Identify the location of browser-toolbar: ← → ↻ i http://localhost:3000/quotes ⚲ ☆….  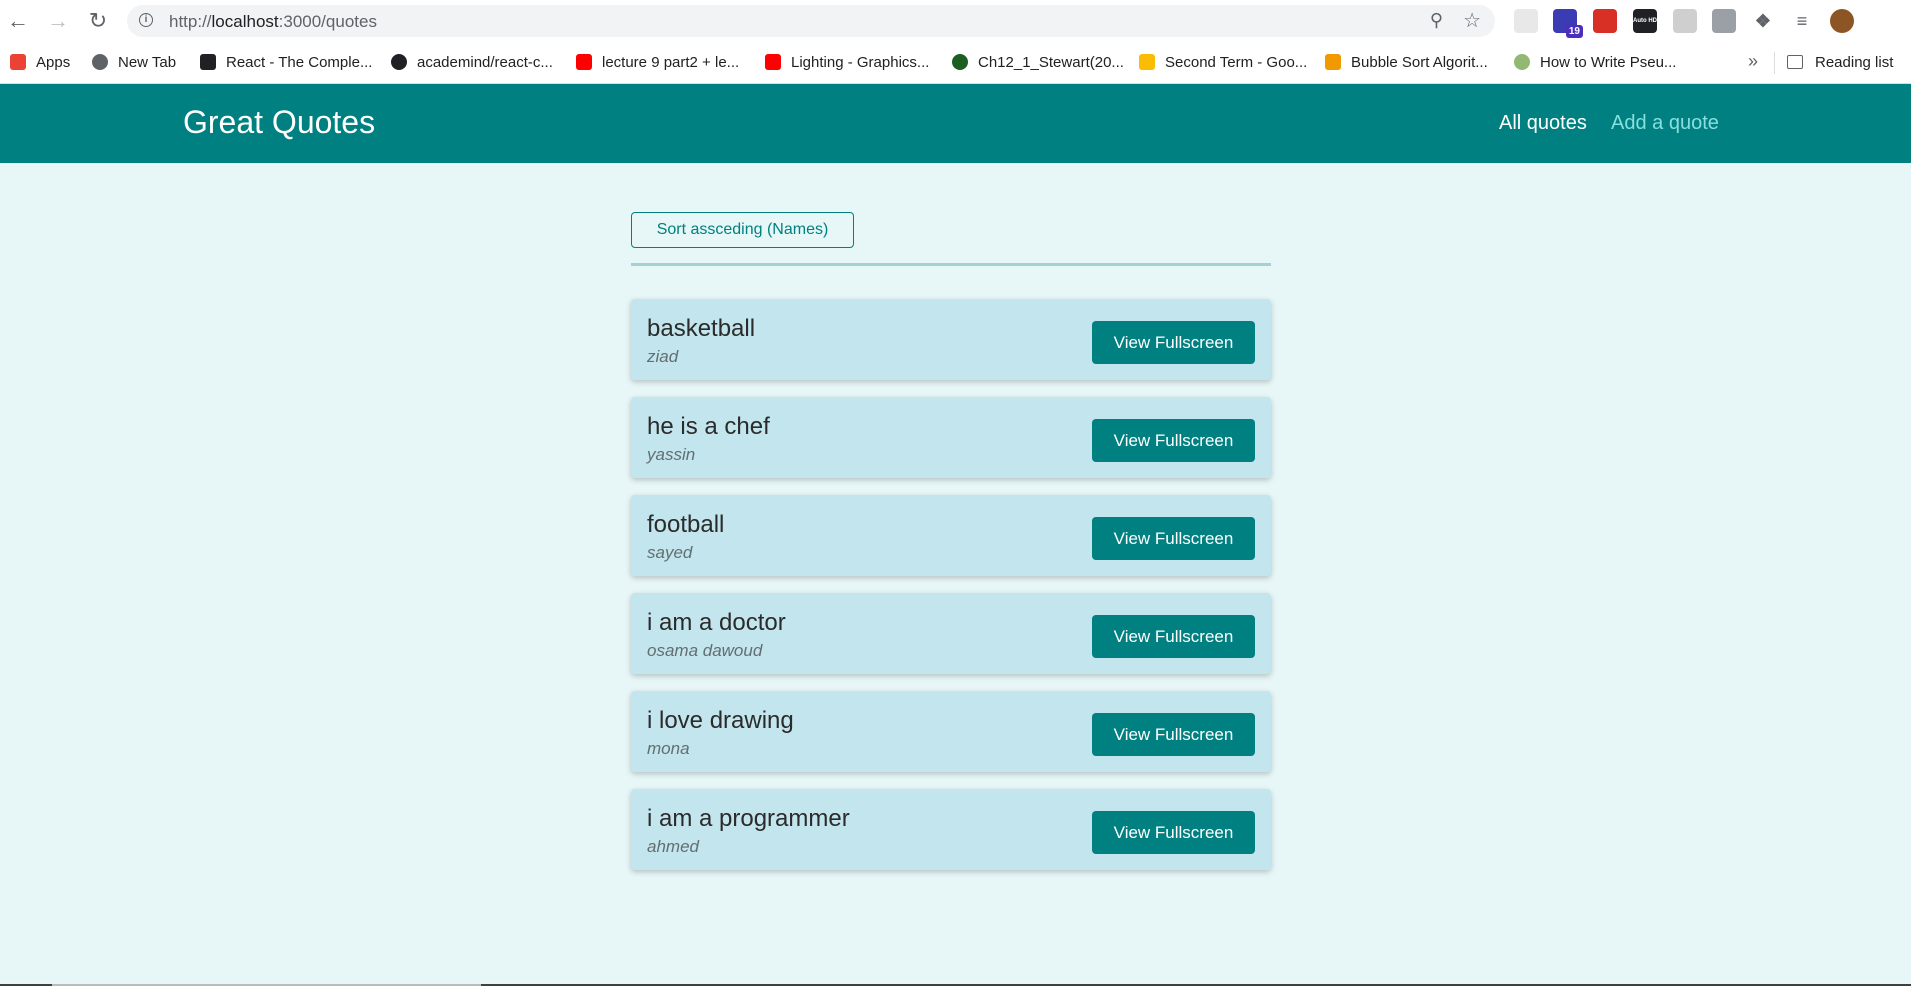
(955, 21).